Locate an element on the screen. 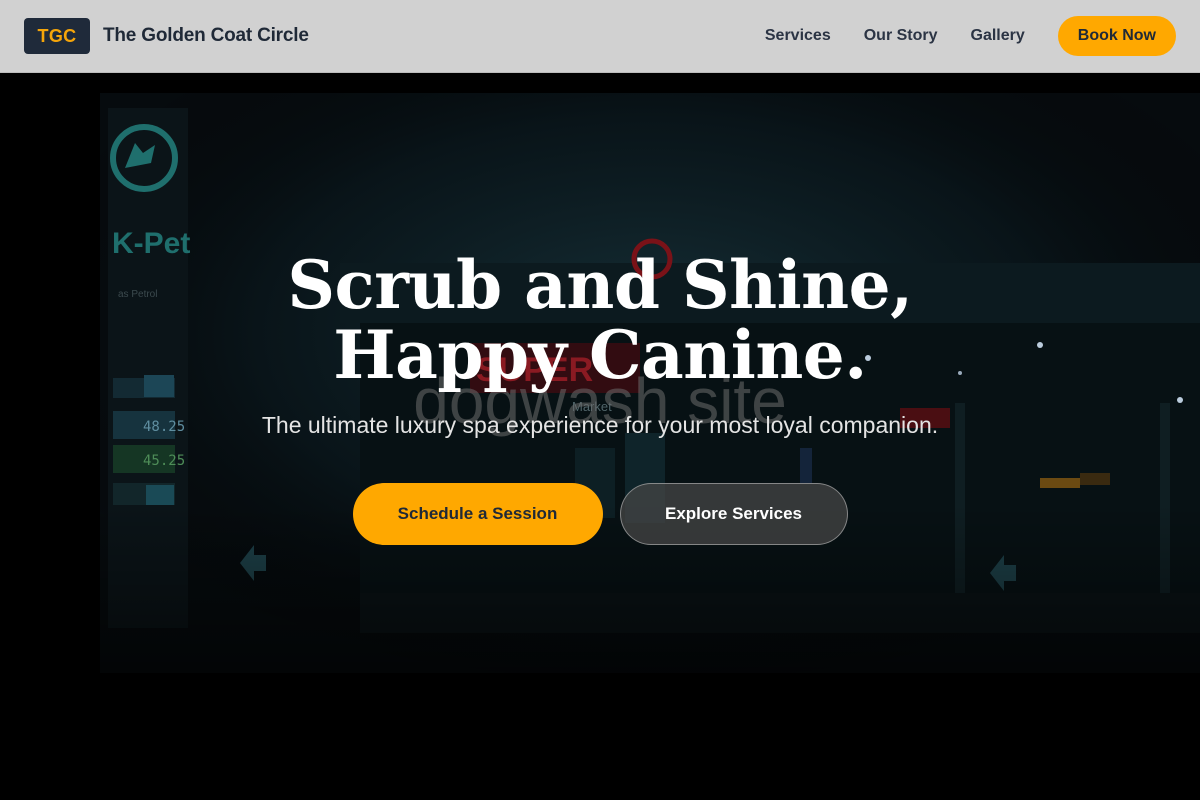 The height and width of the screenshot is (800, 1200). main-nav: Services Our Story Gallery Book Now is located at coordinates (970, 36).